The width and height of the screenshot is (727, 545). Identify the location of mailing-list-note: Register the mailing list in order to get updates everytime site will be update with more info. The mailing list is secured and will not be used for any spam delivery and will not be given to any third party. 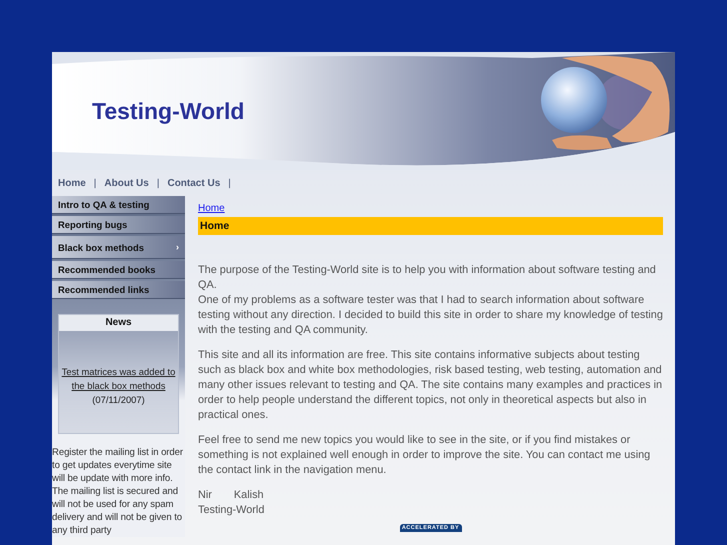
(118, 491).